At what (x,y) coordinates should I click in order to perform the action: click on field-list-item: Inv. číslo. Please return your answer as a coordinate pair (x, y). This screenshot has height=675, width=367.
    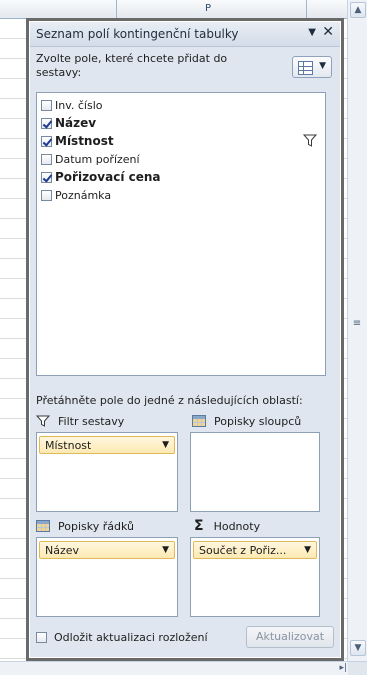
    Looking at the image, I should click on (180, 105).